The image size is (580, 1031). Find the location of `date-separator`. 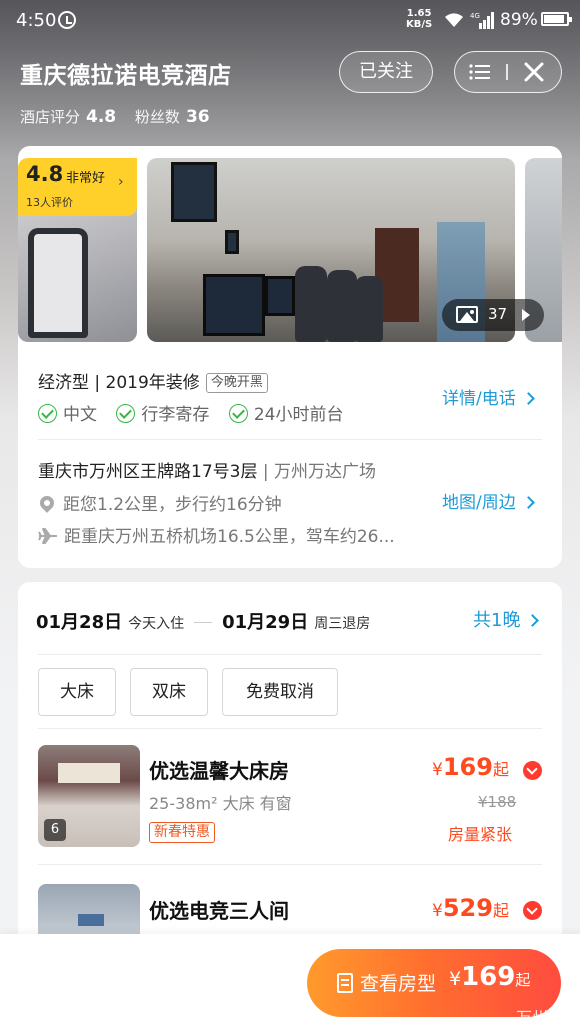

date-separator is located at coordinates (203, 622).